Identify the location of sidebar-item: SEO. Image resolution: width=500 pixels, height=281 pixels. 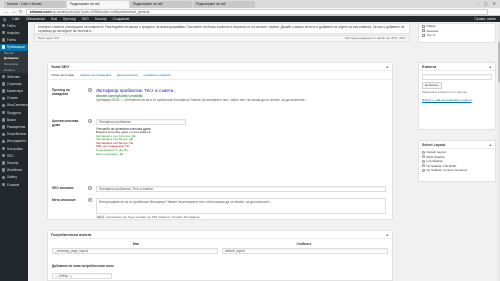
(14, 155).